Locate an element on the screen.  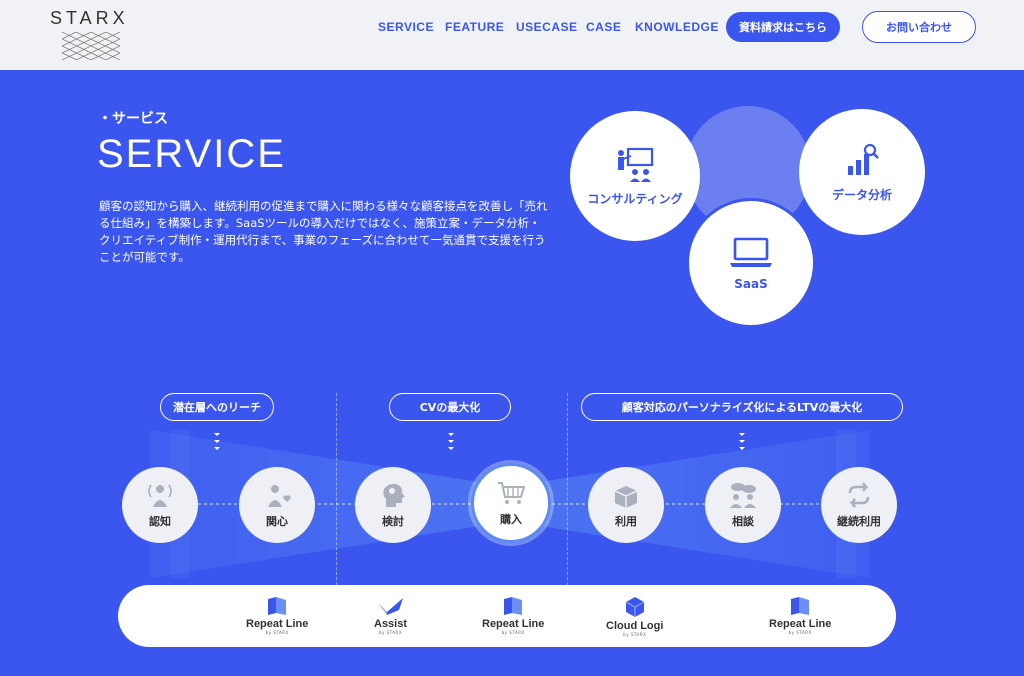
section-subtitle: ・サービス is located at coordinates (133, 119).